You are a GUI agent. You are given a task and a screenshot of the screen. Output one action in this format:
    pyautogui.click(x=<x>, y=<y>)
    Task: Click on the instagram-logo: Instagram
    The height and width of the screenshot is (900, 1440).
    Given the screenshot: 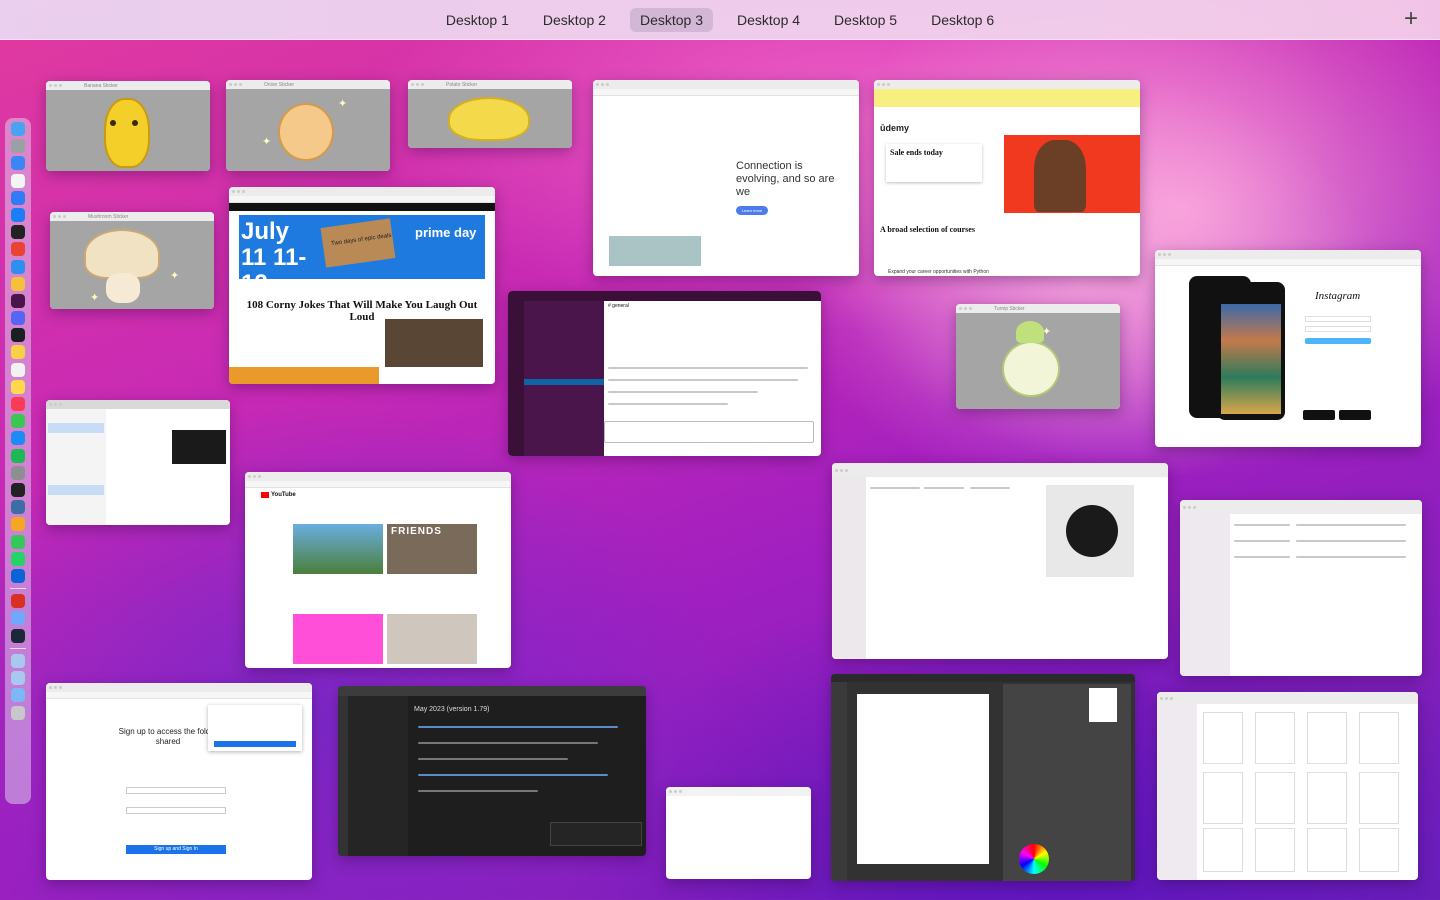 What is the action you would take?
    pyautogui.click(x=1338, y=296)
    